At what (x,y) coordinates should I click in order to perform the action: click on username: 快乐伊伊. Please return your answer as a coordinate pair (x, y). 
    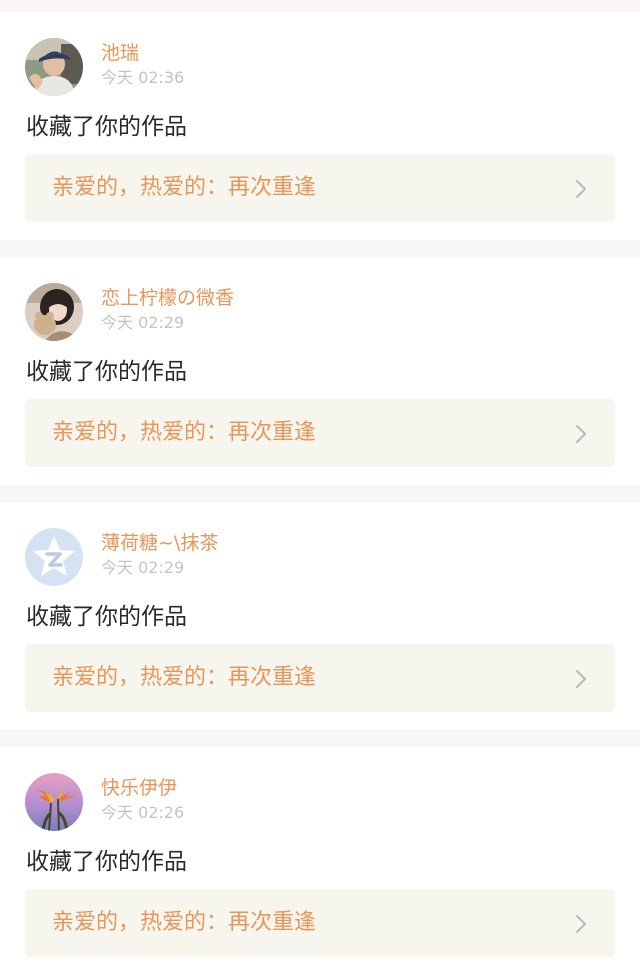
    Looking at the image, I should click on (139, 788).